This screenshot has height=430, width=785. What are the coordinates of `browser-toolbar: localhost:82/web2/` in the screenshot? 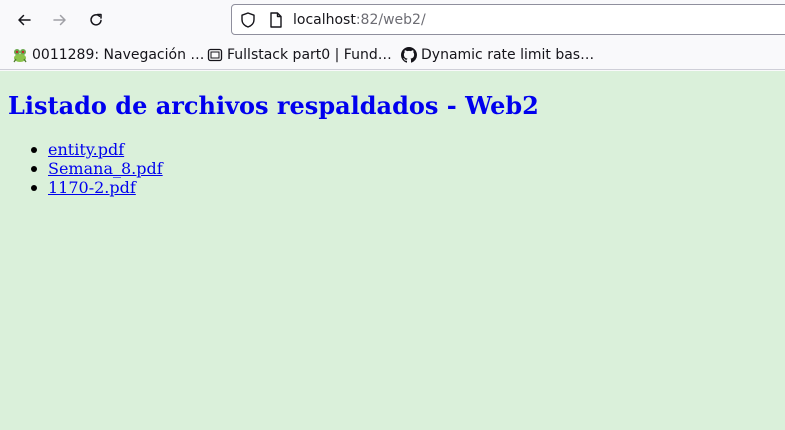 It's located at (392, 20).